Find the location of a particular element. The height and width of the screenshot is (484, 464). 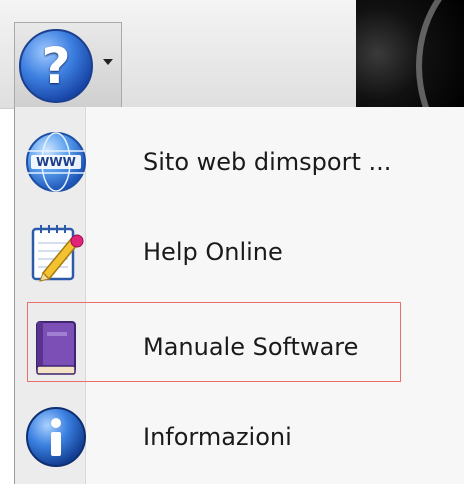

book-icon is located at coordinates (56, 347).